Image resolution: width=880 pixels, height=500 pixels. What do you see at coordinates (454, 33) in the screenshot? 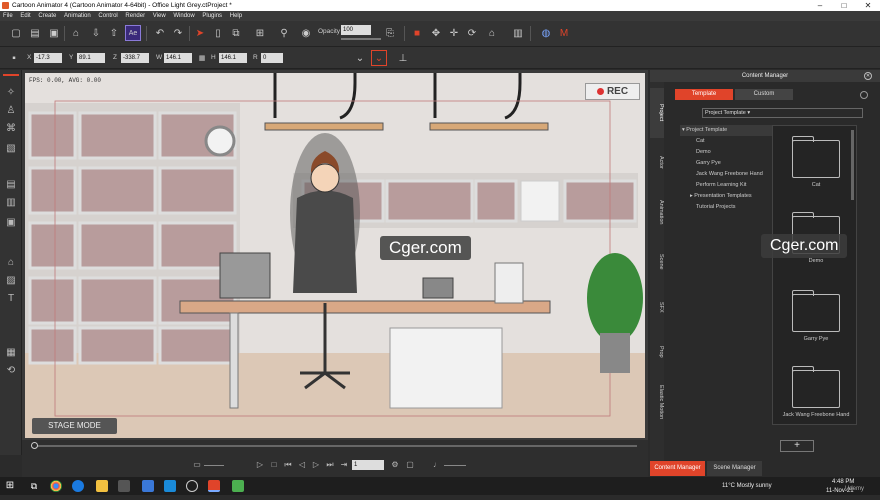
I see `move-icon: ✛` at bounding box center [454, 33].